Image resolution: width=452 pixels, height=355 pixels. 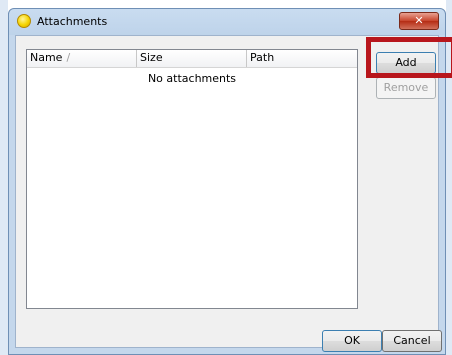 I want to click on ok-button: OK, so click(x=352, y=341).